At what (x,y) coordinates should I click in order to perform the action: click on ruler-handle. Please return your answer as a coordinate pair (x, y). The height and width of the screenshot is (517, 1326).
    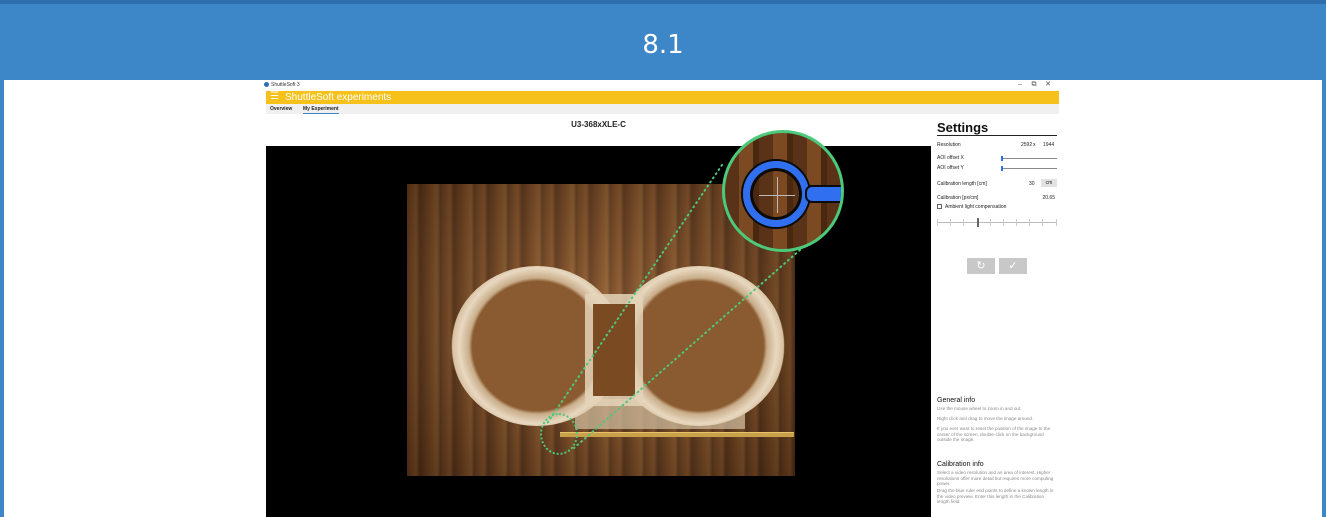
    Looking at the image, I should click on (823, 194).